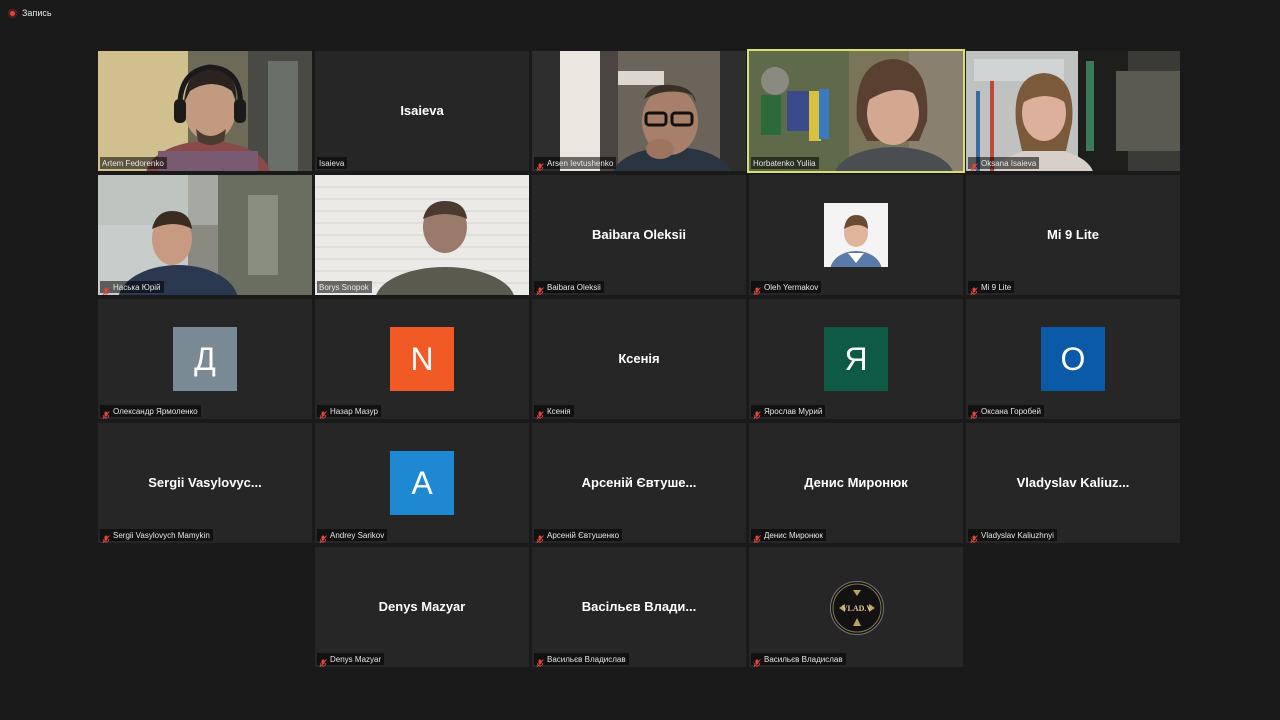 Image resolution: width=1280 pixels, height=720 pixels. I want to click on recording-label: Запись, so click(37, 13).